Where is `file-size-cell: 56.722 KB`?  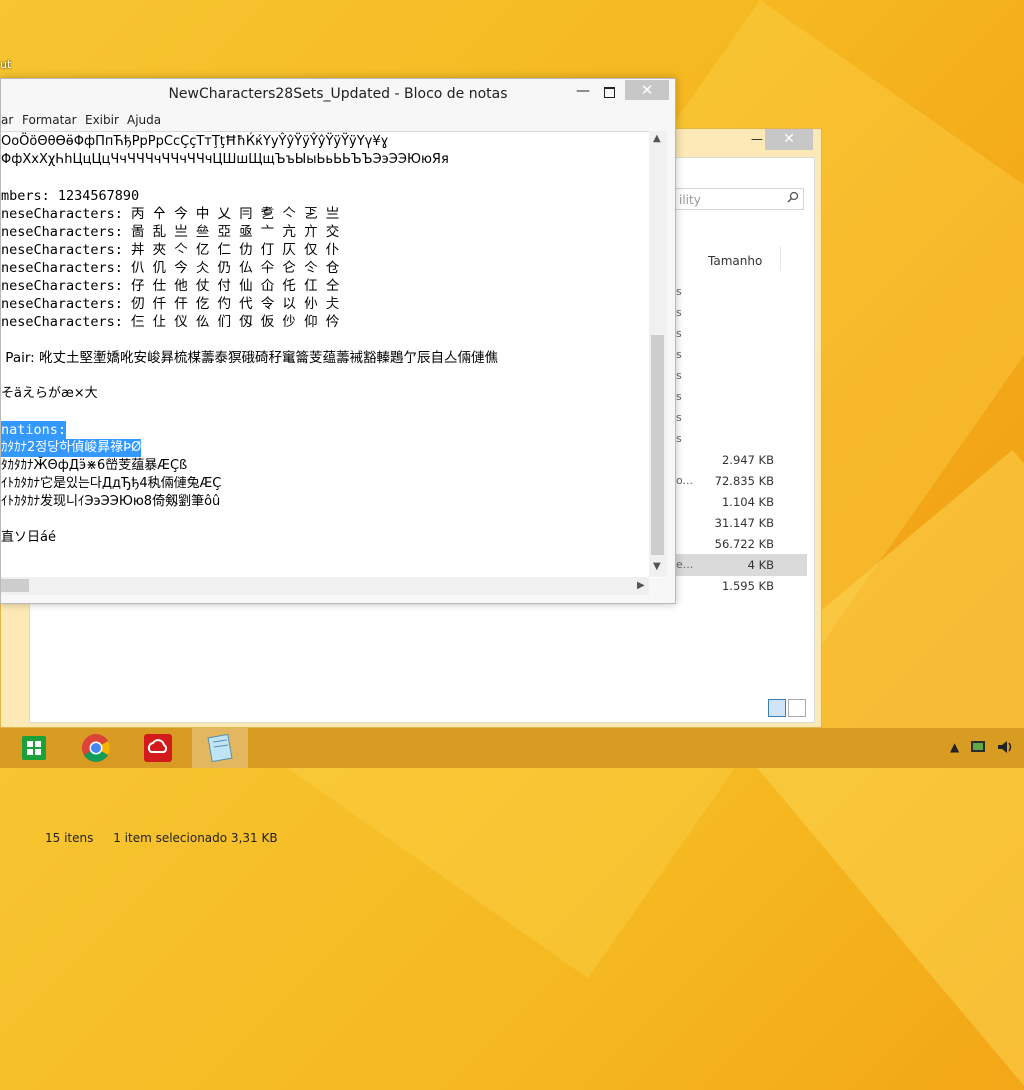 file-size-cell: 56.722 KB is located at coordinates (744, 544).